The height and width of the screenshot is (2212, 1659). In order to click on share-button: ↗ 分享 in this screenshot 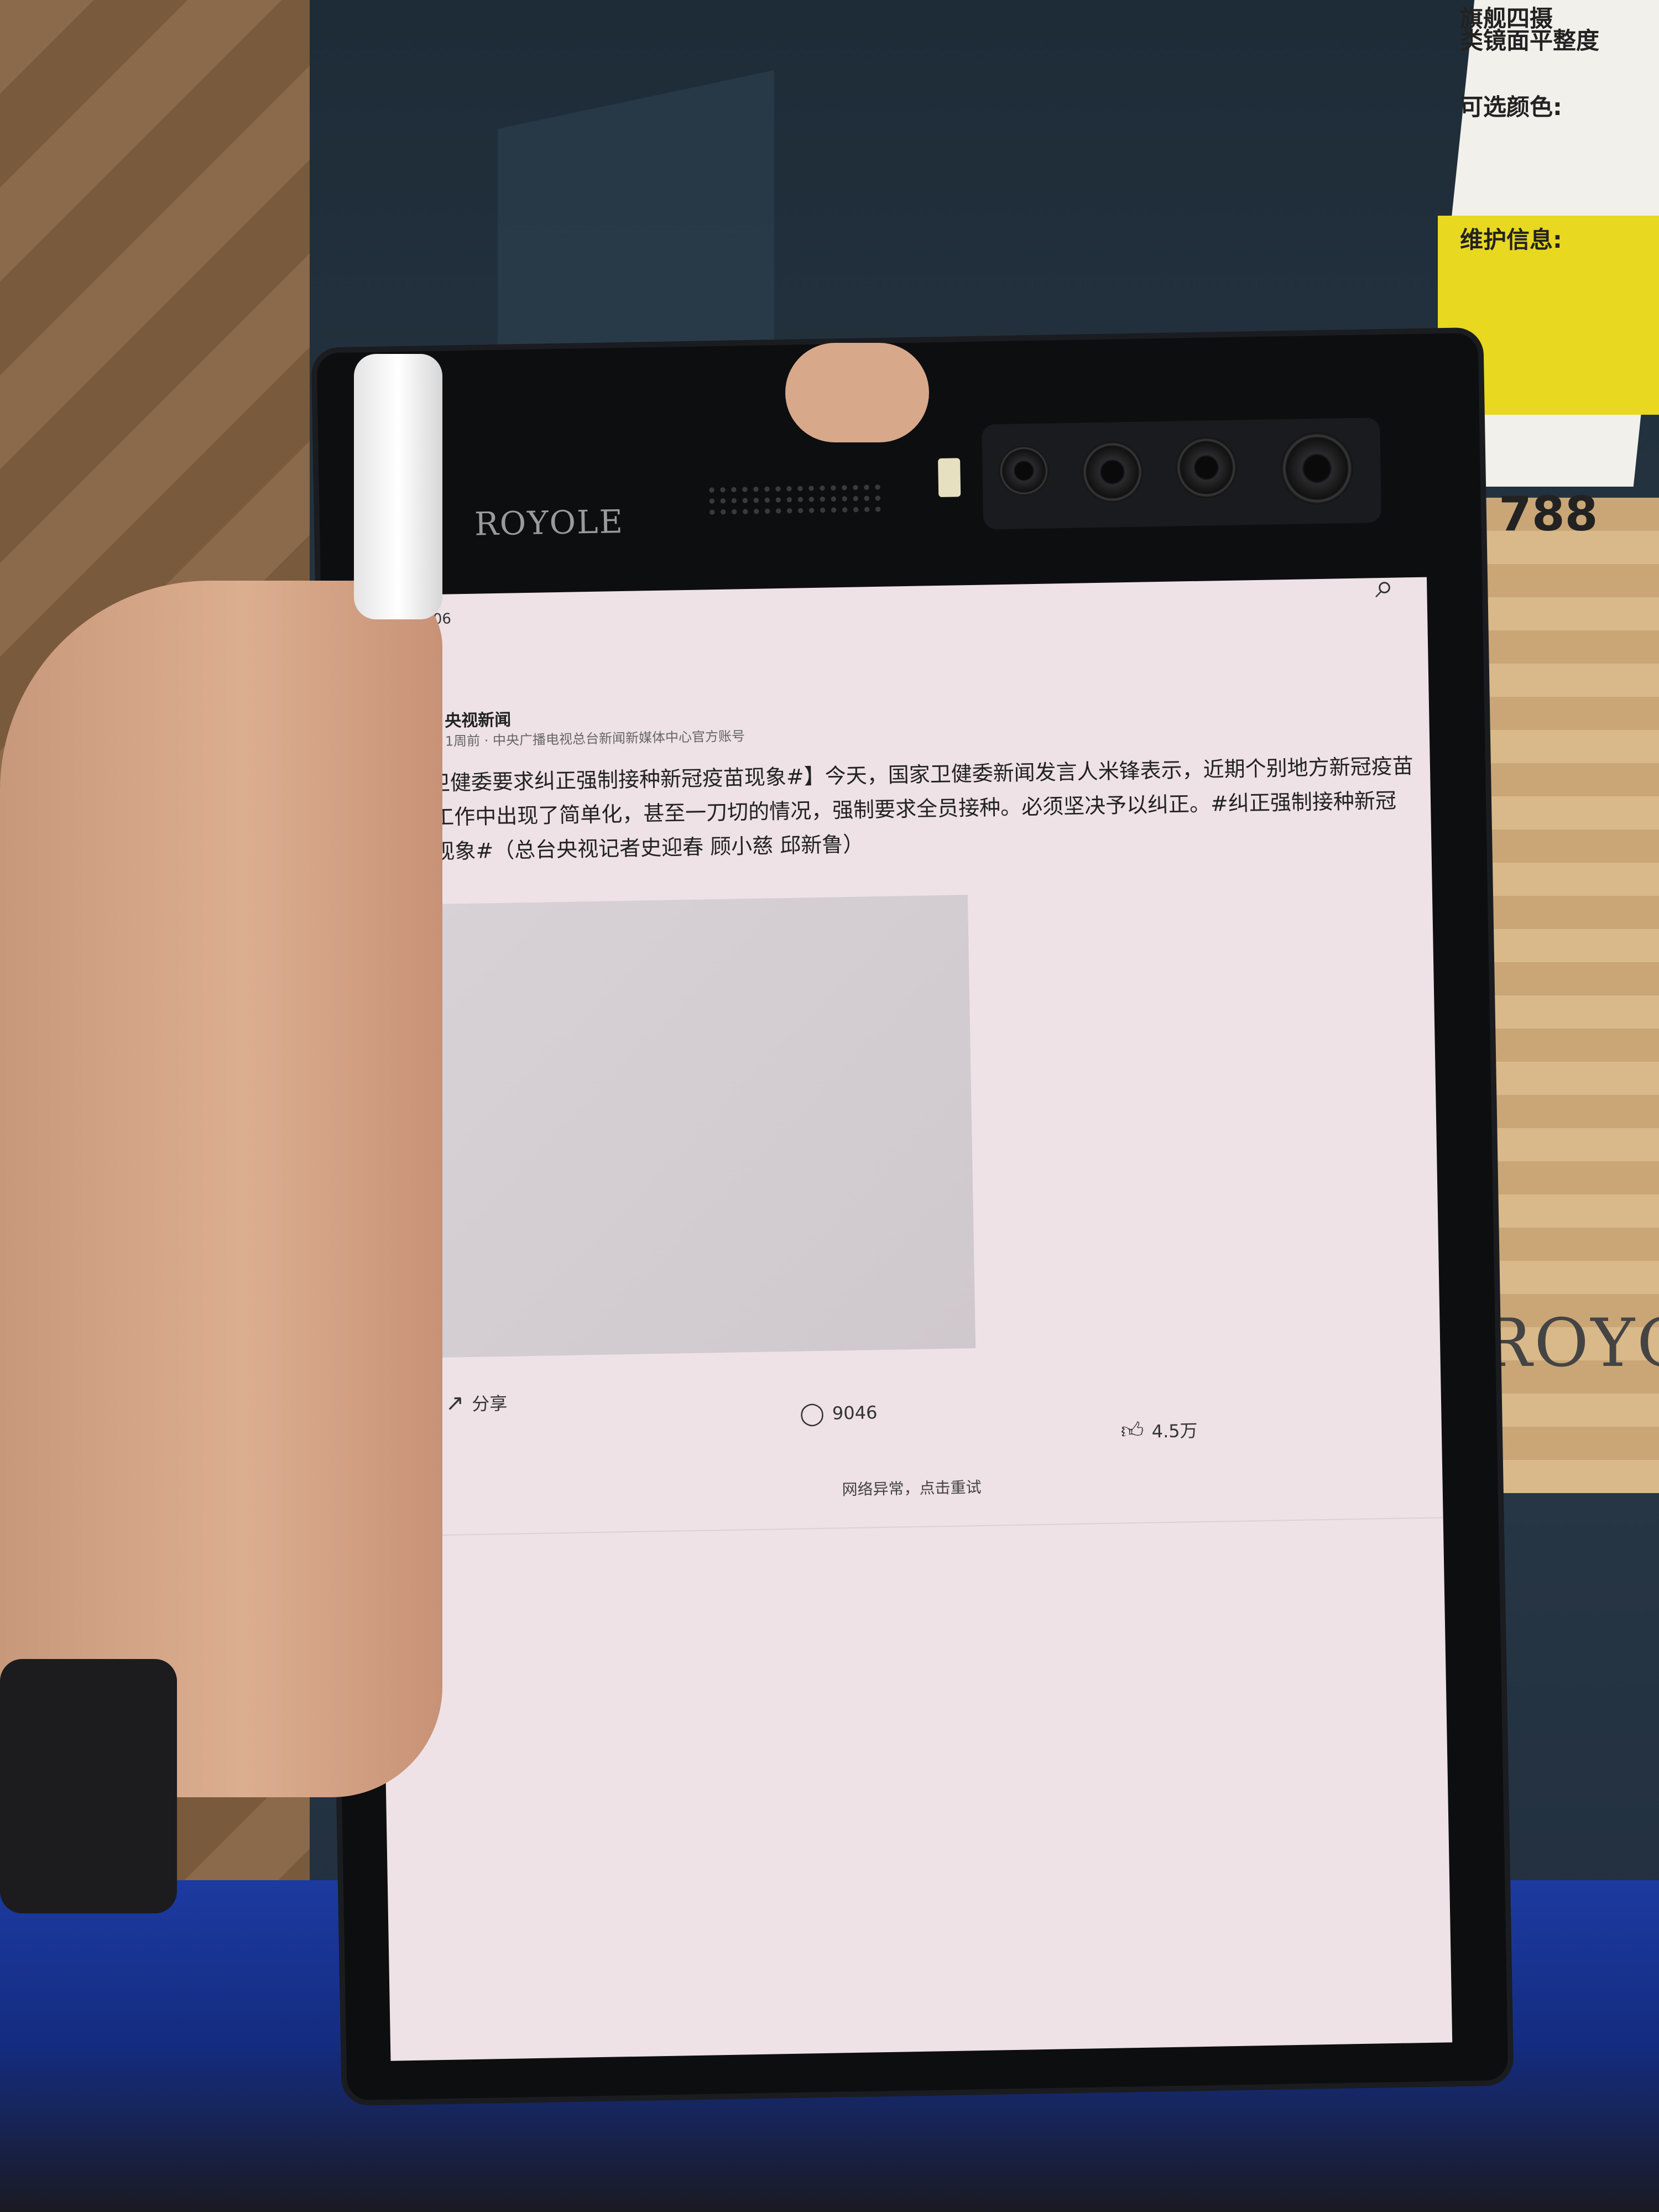, I will do `click(476, 1403)`.